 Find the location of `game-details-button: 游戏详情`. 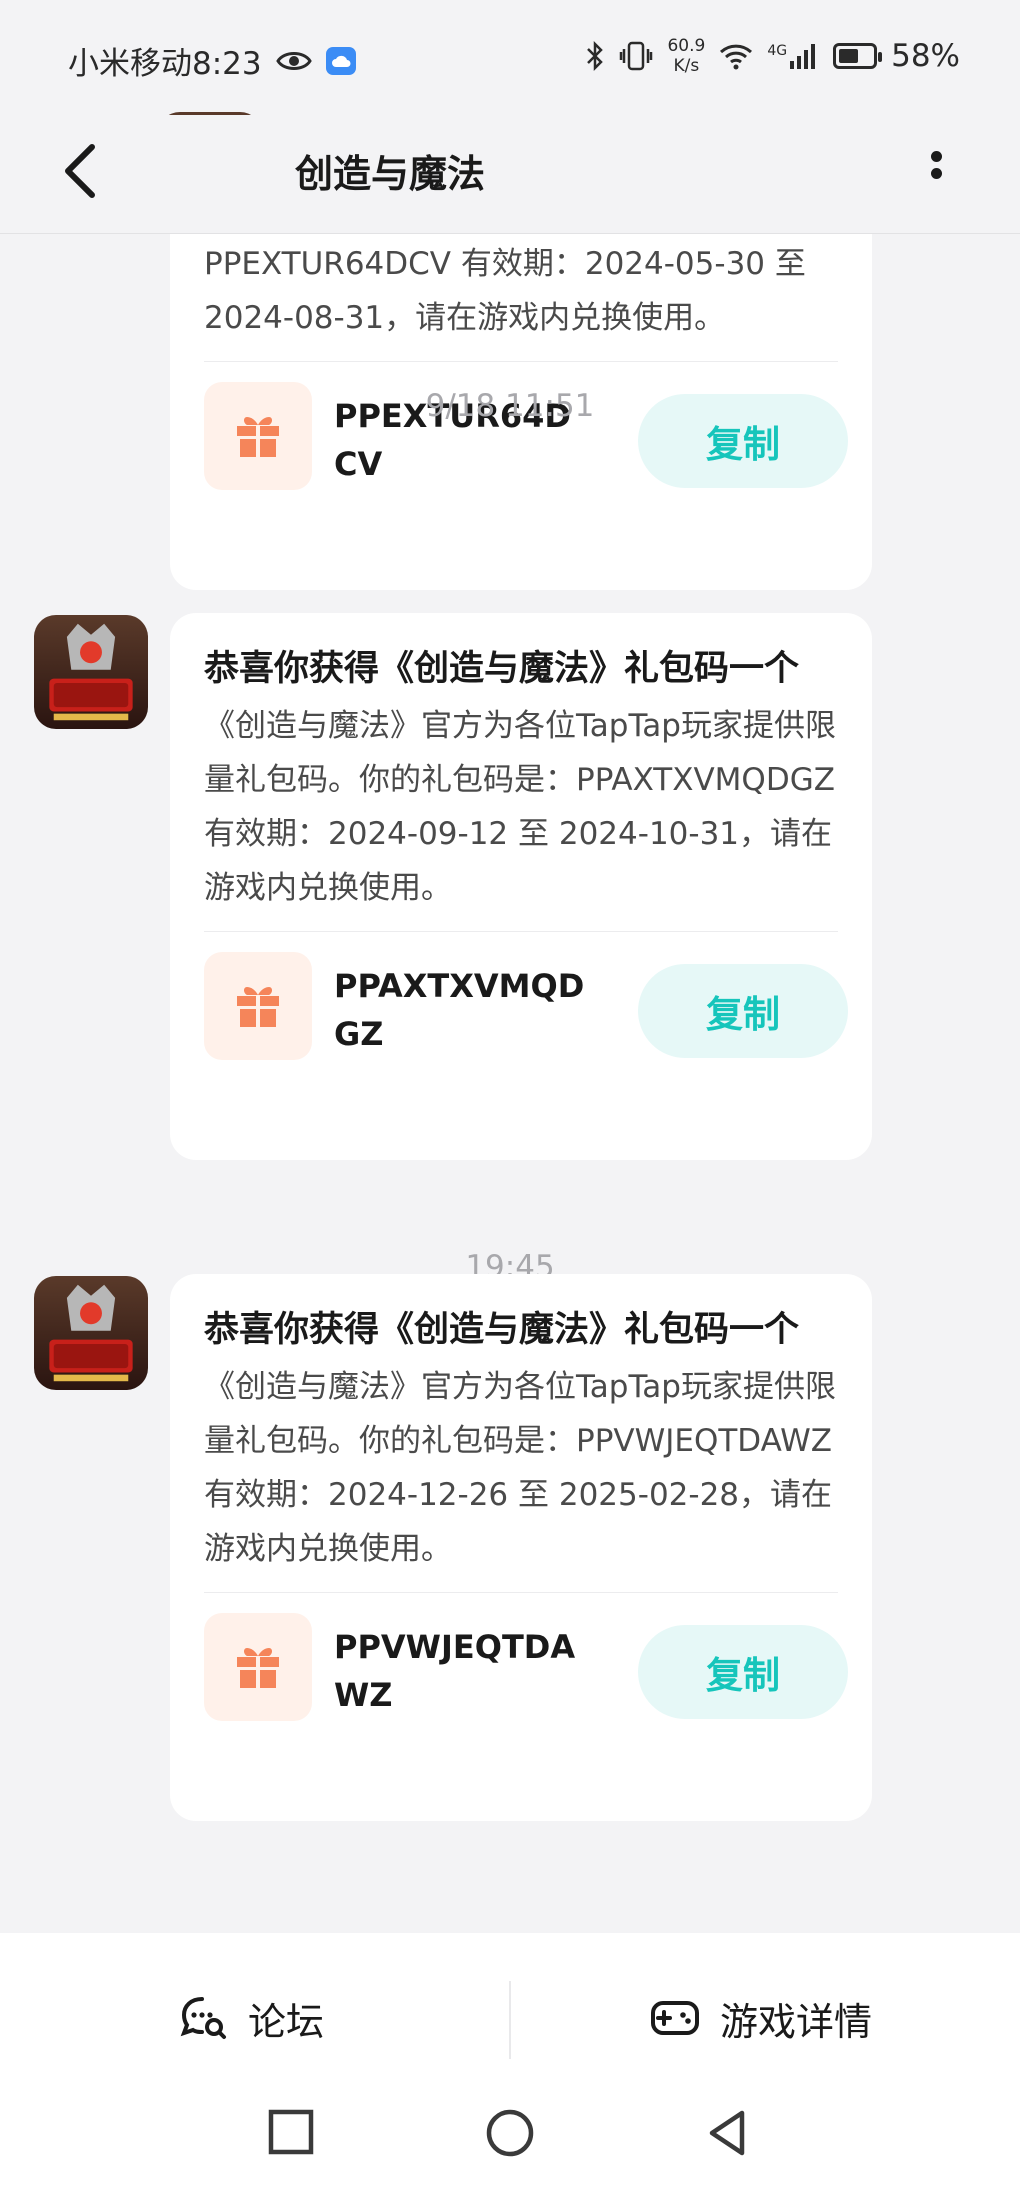

game-details-button: 游戏详情 is located at coordinates (761, 2018).